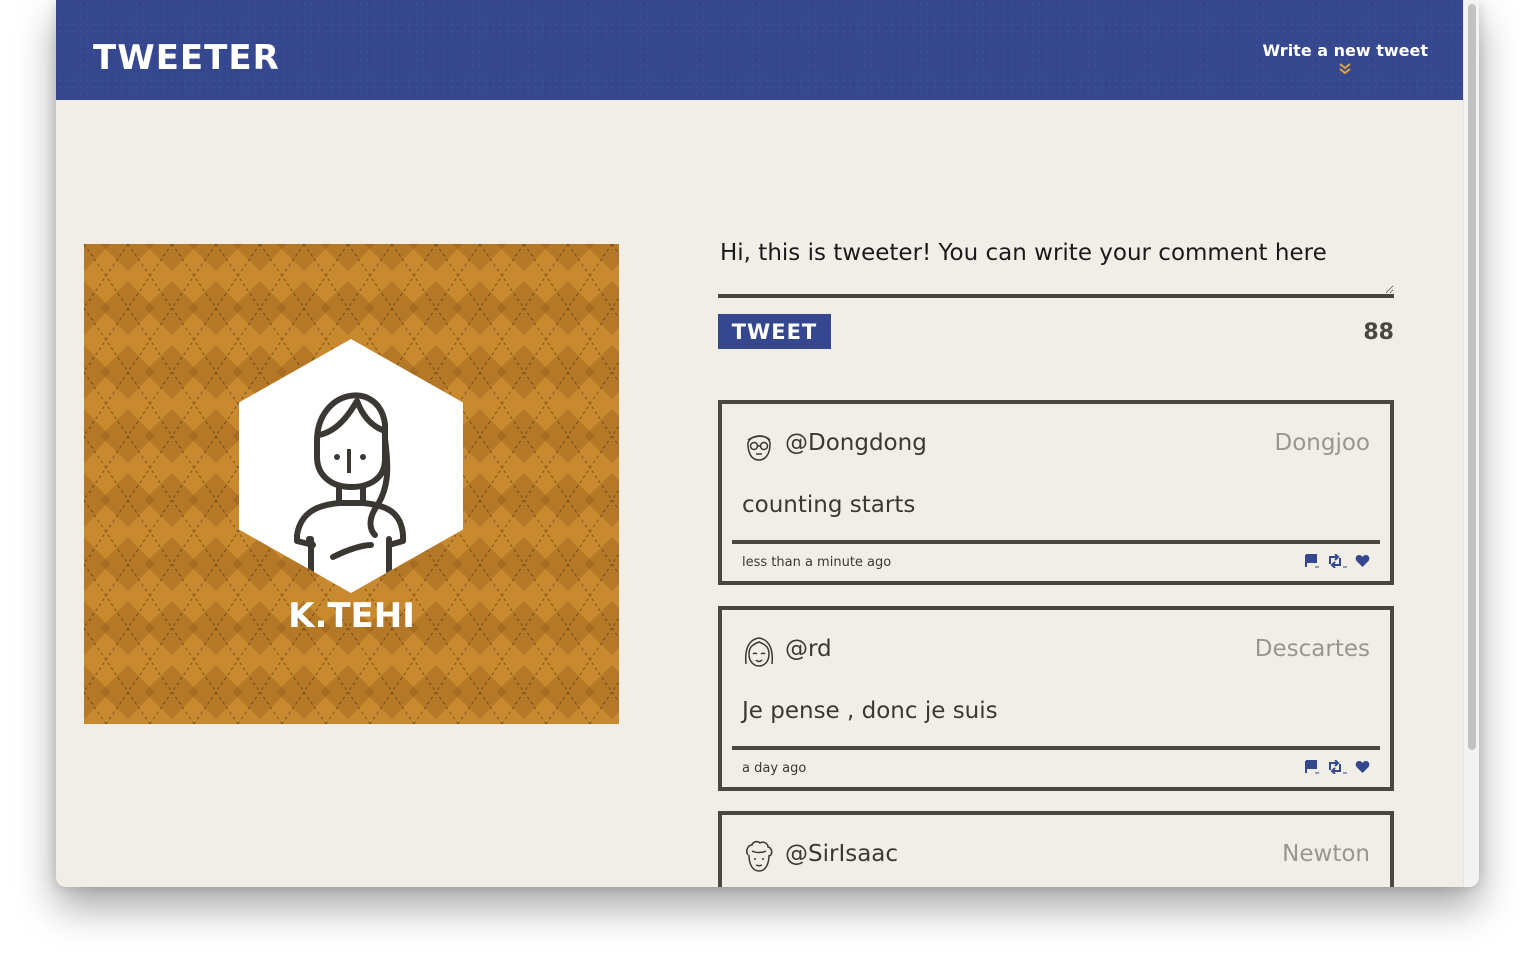 Image resolution: width=1535 pixels, height=962 pixels. Describe the element at coordinates (1345, 70) in the screenshot. I see `double-chevron-down-icon` at that location.